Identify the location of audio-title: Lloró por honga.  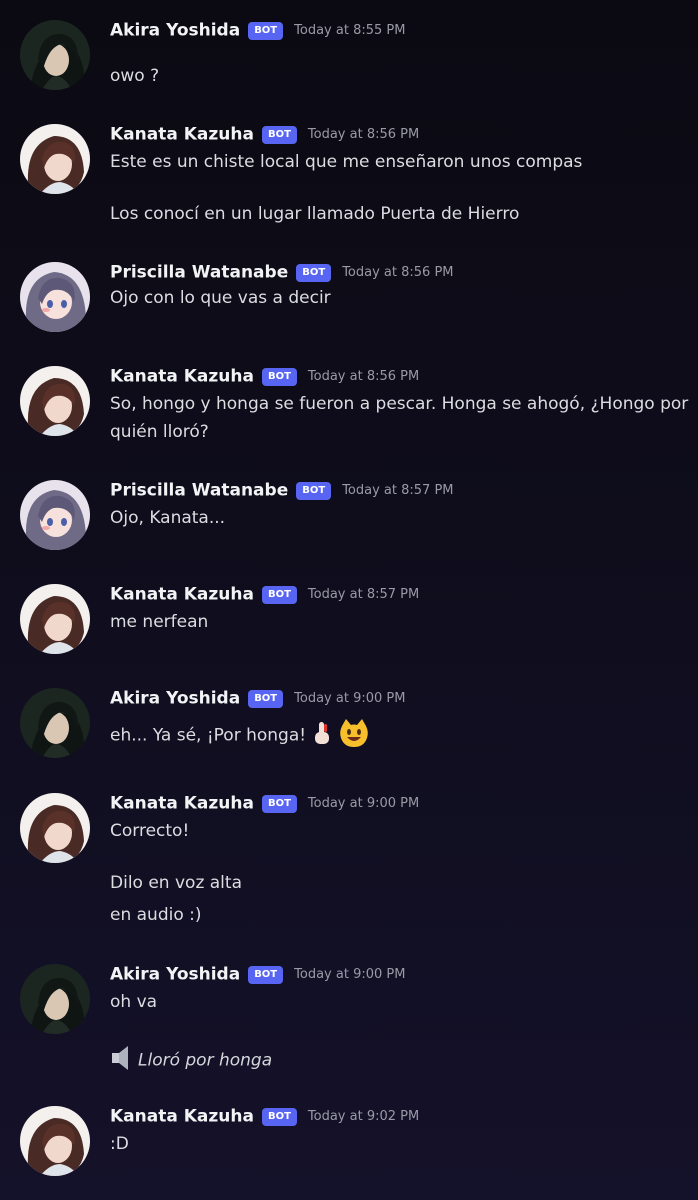
(205, 1060).